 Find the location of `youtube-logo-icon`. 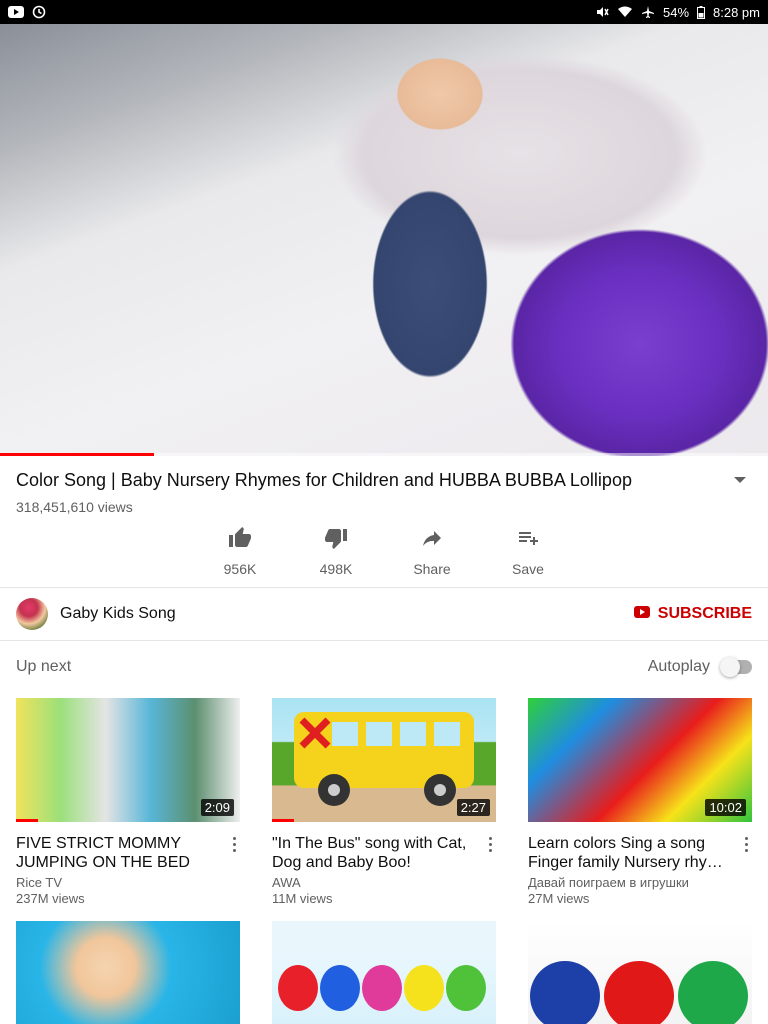

youtube-logo-icon is located at coordinates (641, 614).